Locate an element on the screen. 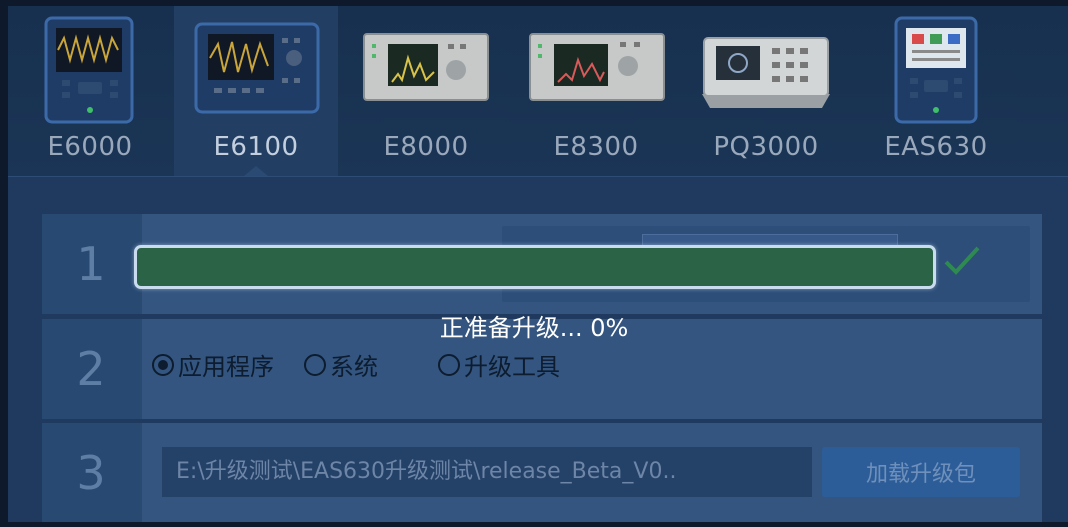 The height and width of the screenshot is (527, 1068). device-label: E8300 is located at coordinates (596, 147).